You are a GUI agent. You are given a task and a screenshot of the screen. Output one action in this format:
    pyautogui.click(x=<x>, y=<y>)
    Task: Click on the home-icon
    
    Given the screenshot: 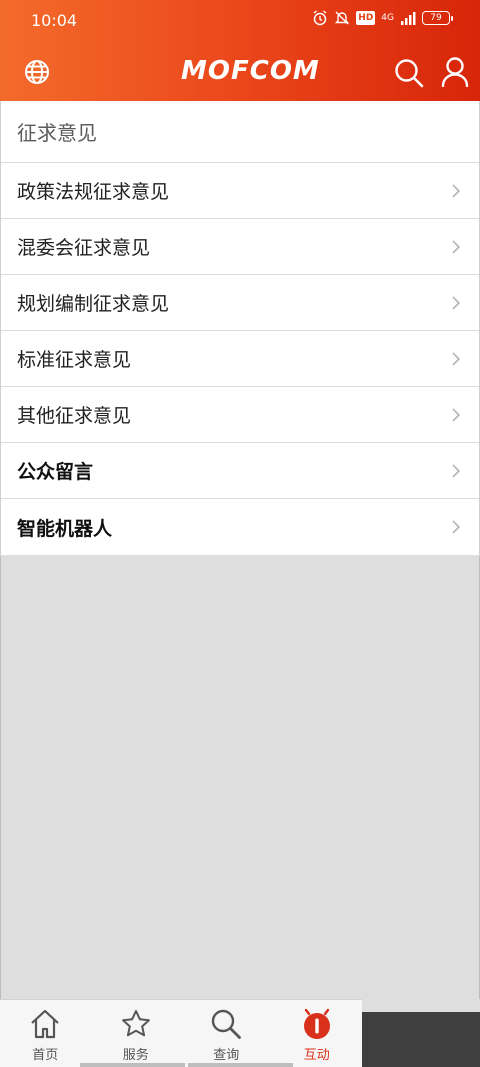 What is the action you would take?
    pyautogui.click(x=45, y=1024)
    